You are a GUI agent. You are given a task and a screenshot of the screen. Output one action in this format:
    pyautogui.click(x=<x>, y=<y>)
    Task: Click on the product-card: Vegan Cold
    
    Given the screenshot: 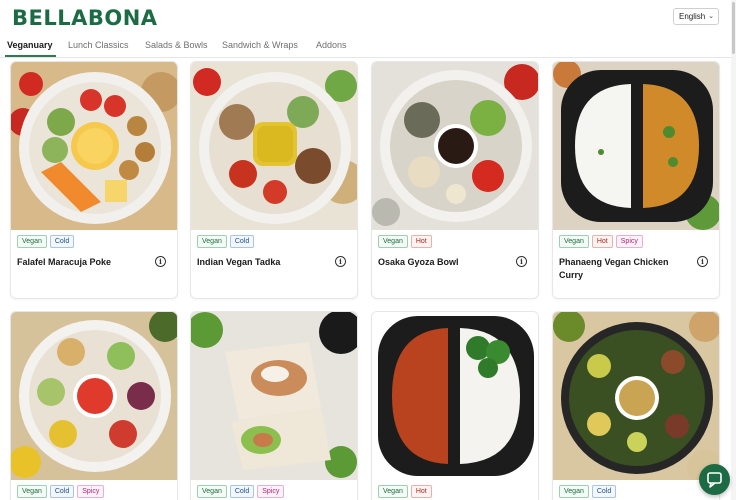 What is the action you would take?
    pyautogui.click(x=636, y=405)
    